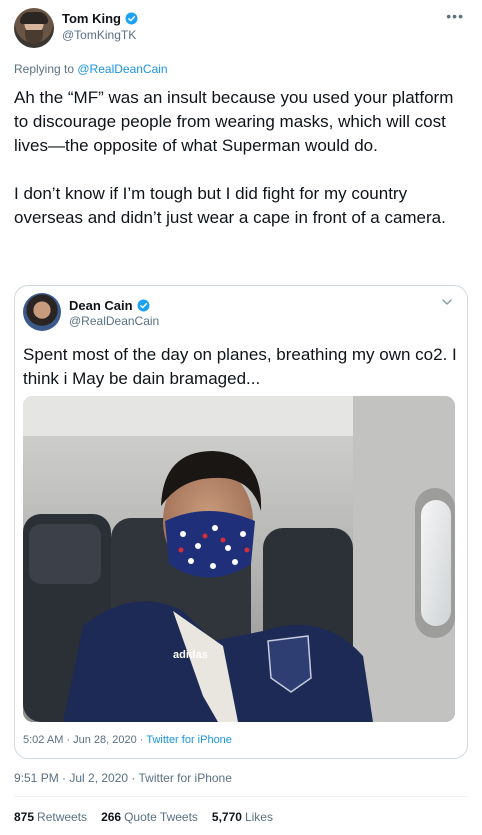 The height and width of the screenshot is (835, 482). I want to click on replying-to: Replying to @RealDeanCain, so click(91, 69).